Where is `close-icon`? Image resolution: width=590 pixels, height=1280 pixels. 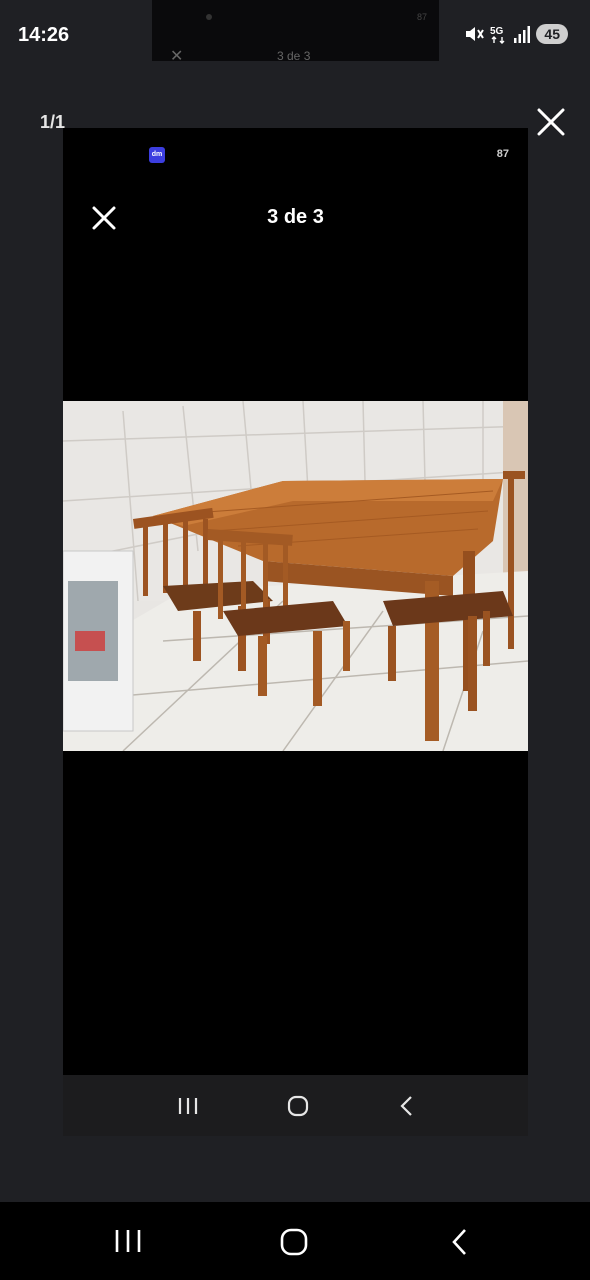
close-icon is located at coordinates (551, 122).